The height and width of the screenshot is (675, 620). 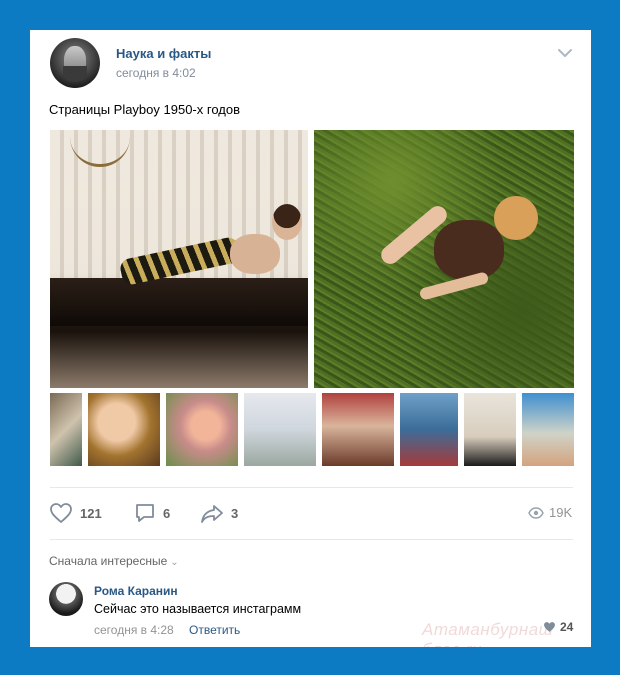 I want to click on post-text: Страницы Playboy 1950-х годов, so click(x=144, y=109).